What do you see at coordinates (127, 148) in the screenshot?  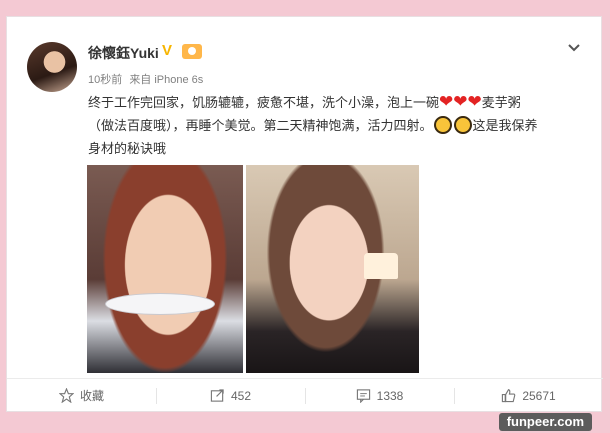 I see `text-line3: 身材的秘诀哦` at bounding box center [127, 148].